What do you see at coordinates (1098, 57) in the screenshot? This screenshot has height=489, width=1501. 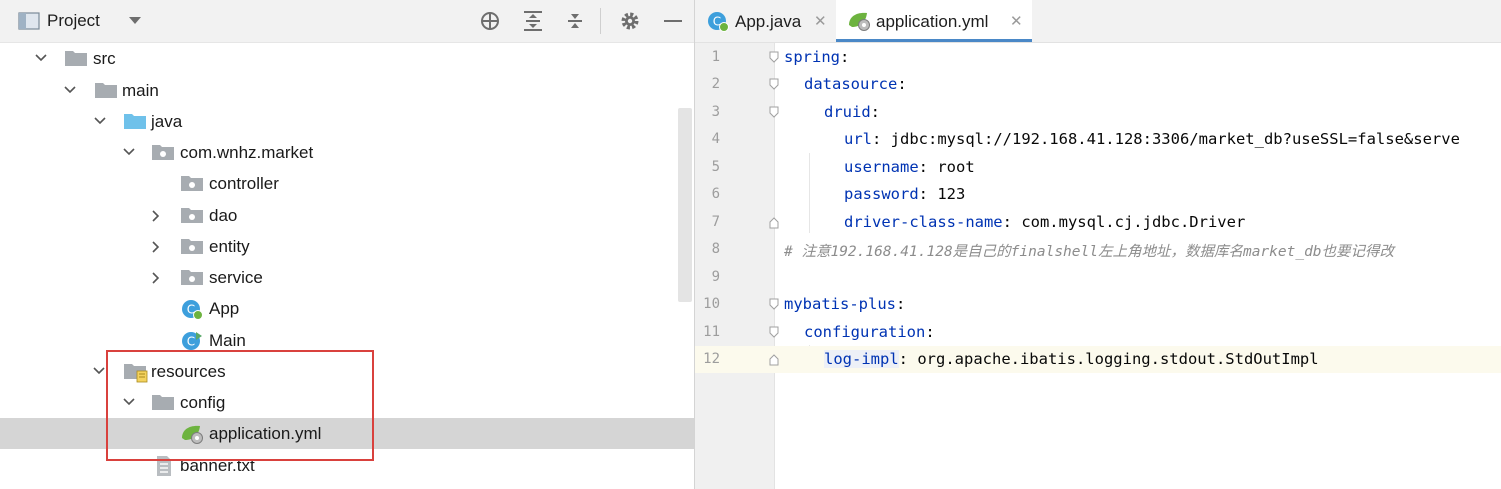 I see `code-line: 1 spring:` at bounding box center [1098, 57].